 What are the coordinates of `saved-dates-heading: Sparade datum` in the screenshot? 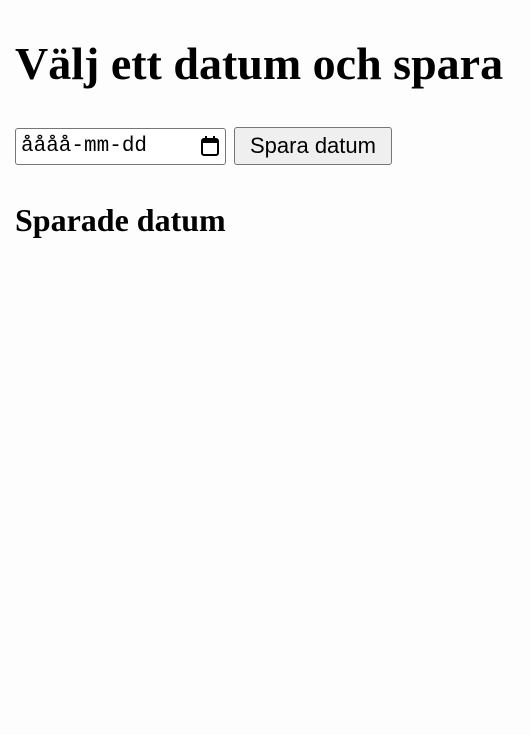 It's located at (120, 220).